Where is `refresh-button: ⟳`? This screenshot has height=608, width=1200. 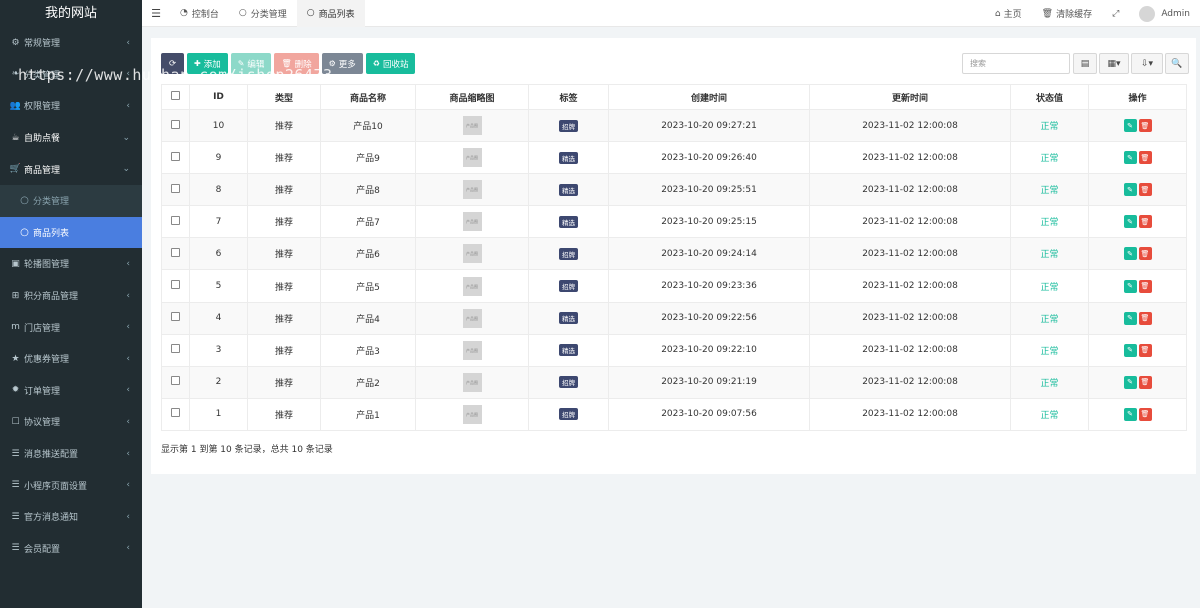 refresh-button: ⟳ is located at coordinates (172, 63).